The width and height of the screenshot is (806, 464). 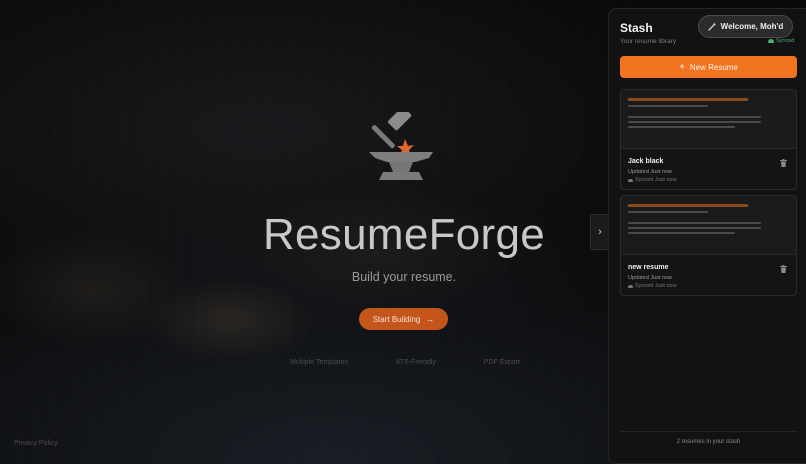 I want to click on welcome-label: Welcome, Moh'd, so click(x=752, y=26).